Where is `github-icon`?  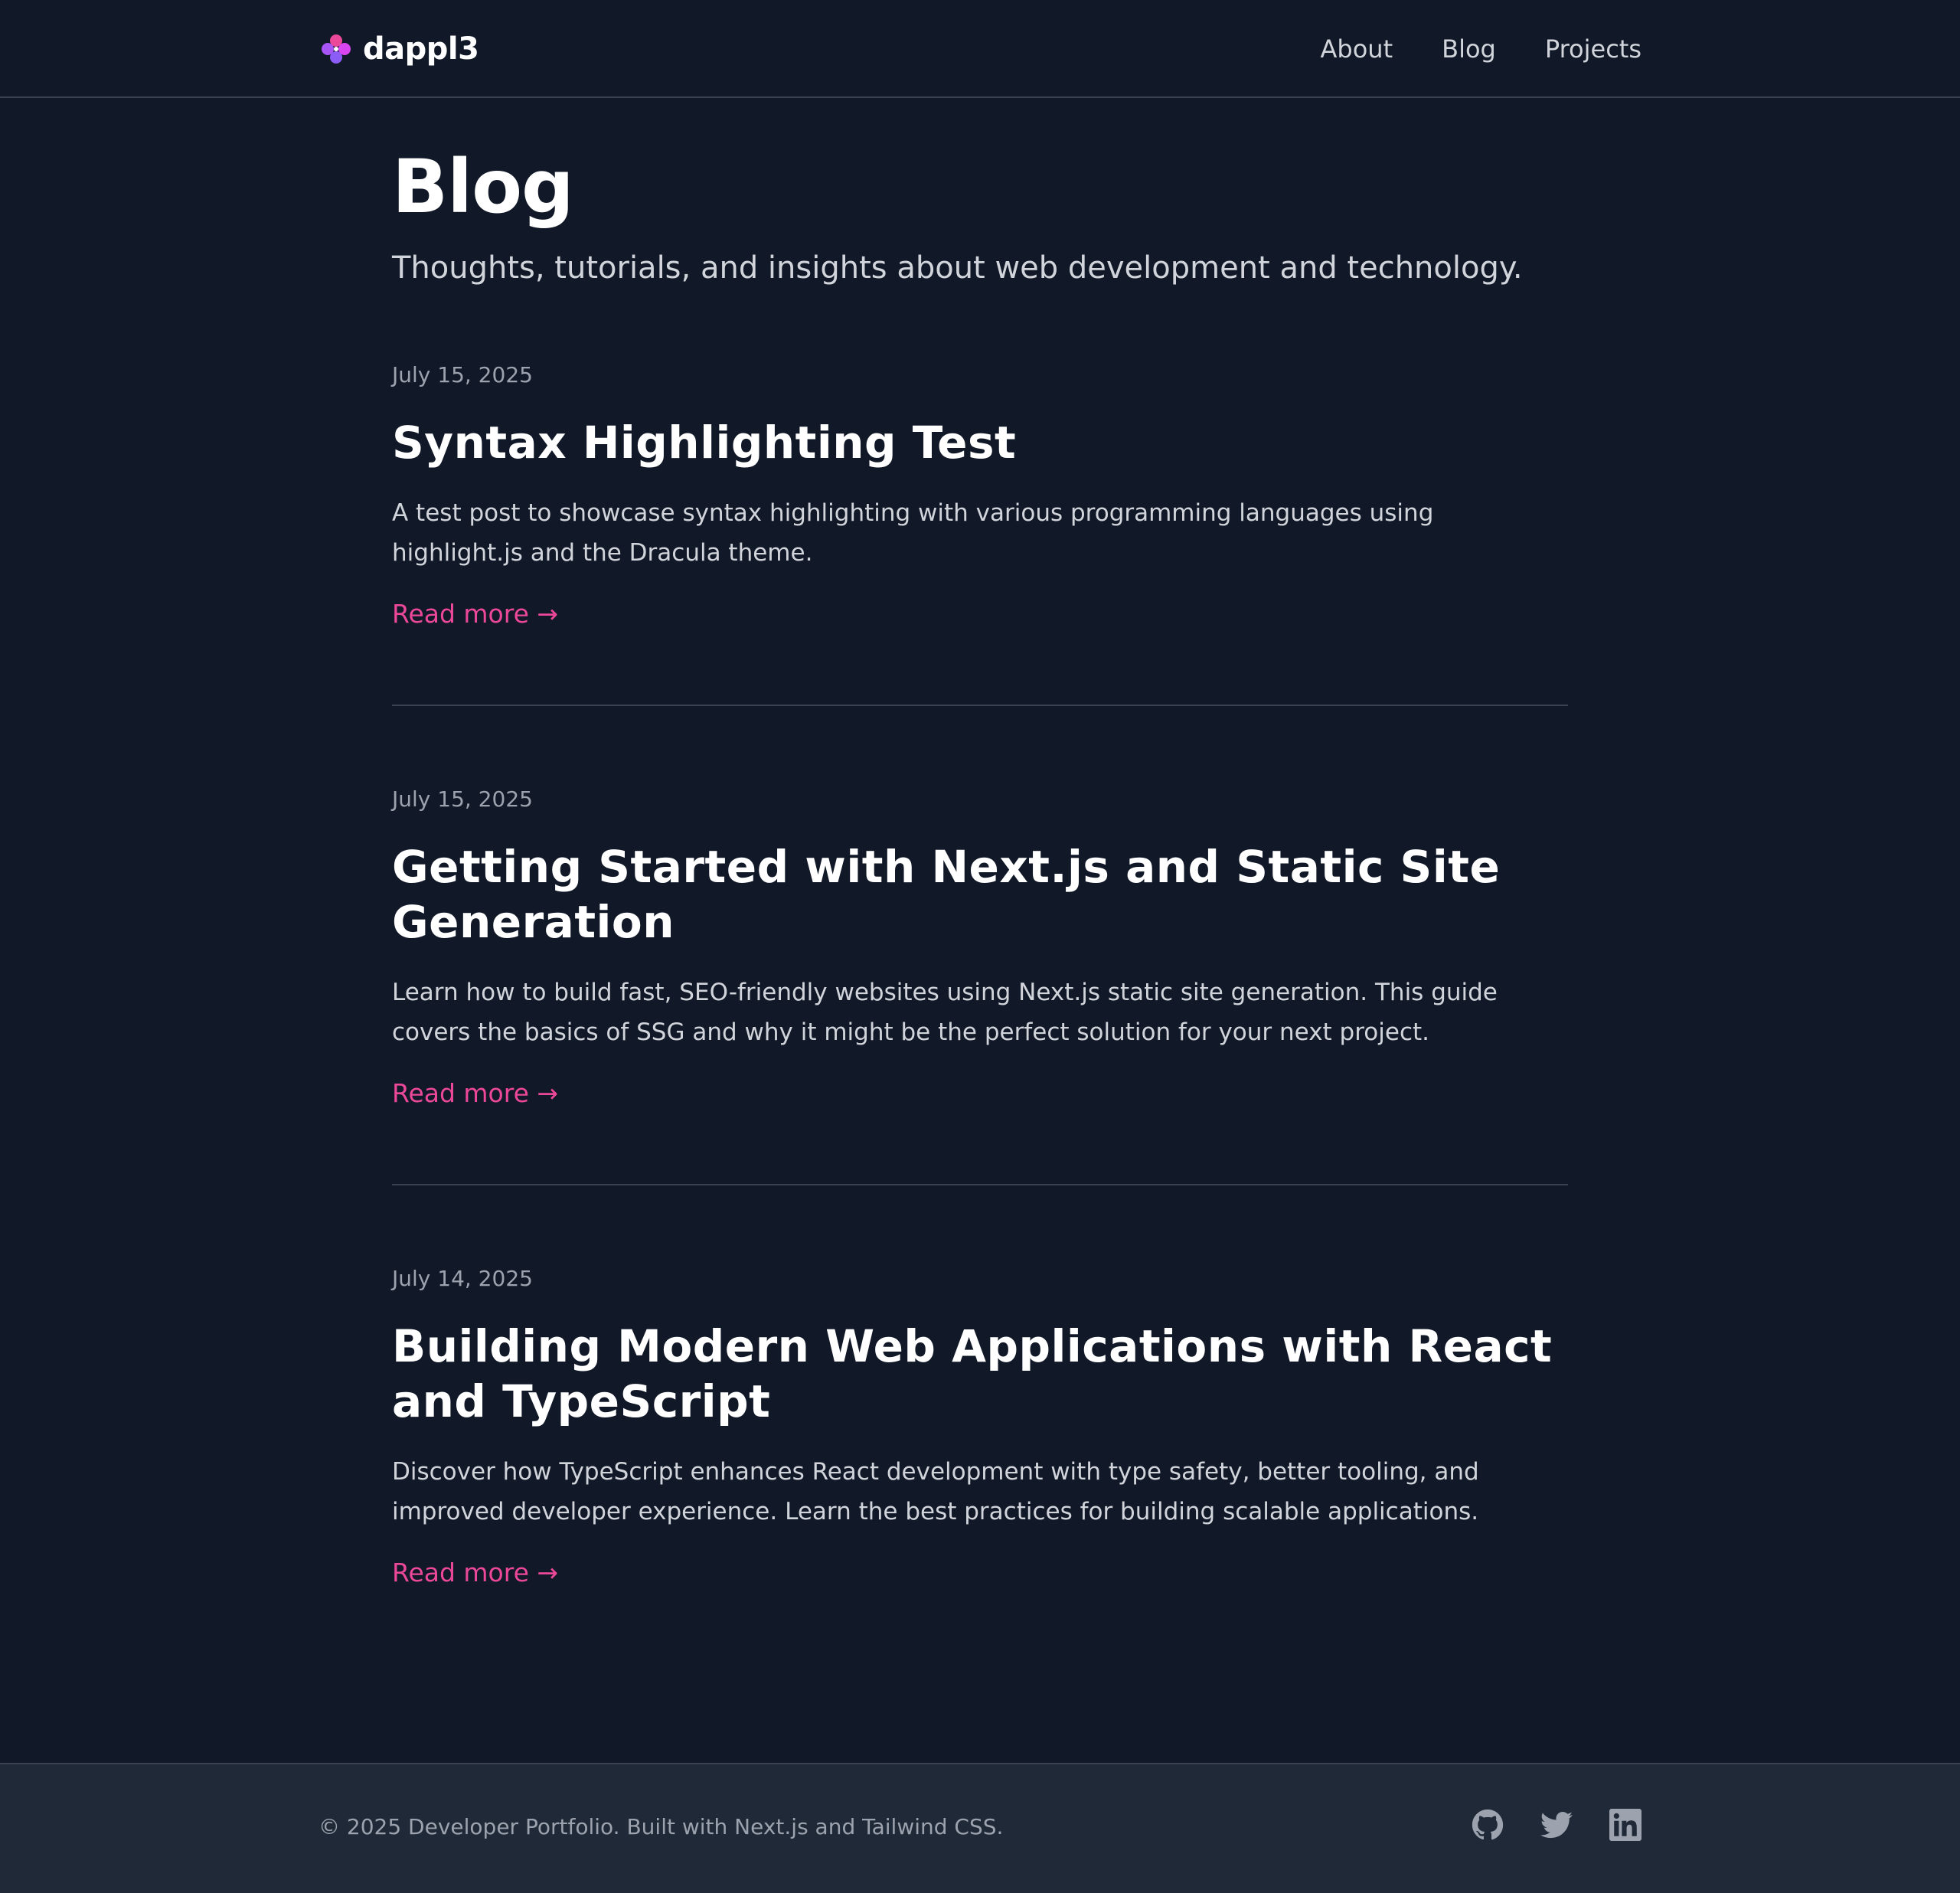
github-icon is located at coordinates (1488, 1825).